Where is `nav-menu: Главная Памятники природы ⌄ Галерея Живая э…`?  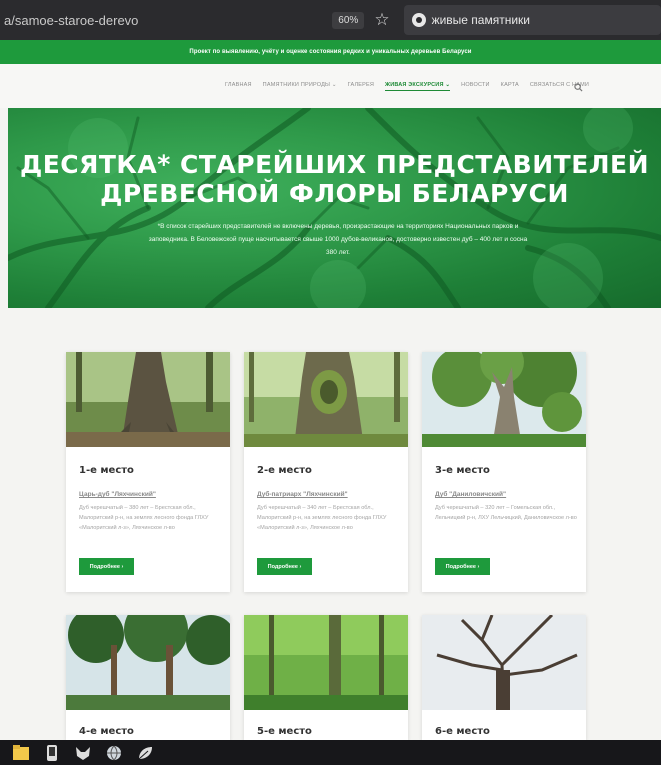
nav-menu: Главная Памятники природы ⌄ Галерея Живая э… is located at coordinates (407, 86).